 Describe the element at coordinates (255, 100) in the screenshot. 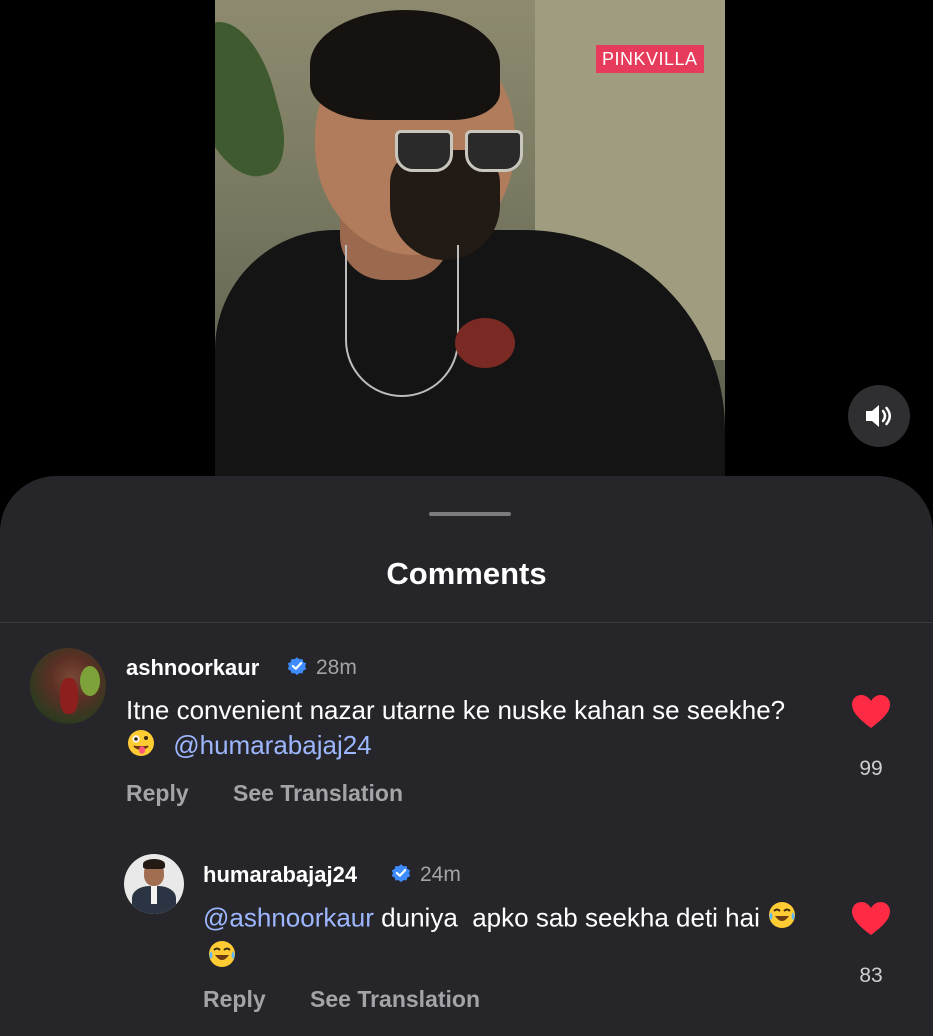

I see `plant-leaf` at that location.